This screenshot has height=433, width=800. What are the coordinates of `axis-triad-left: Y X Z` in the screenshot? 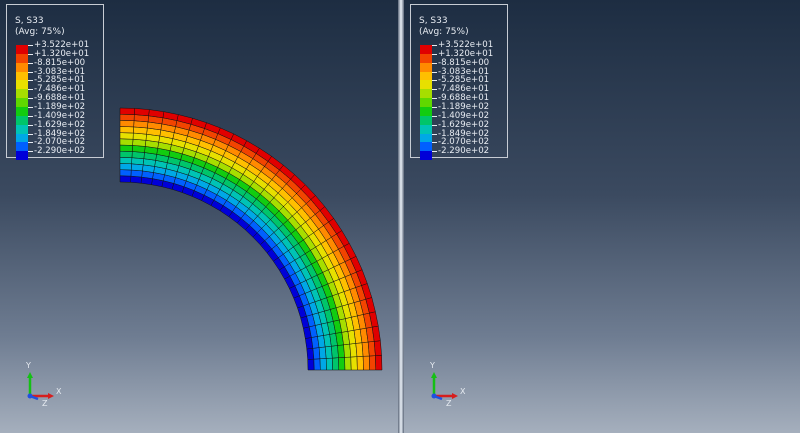 It's located at (45, 385).